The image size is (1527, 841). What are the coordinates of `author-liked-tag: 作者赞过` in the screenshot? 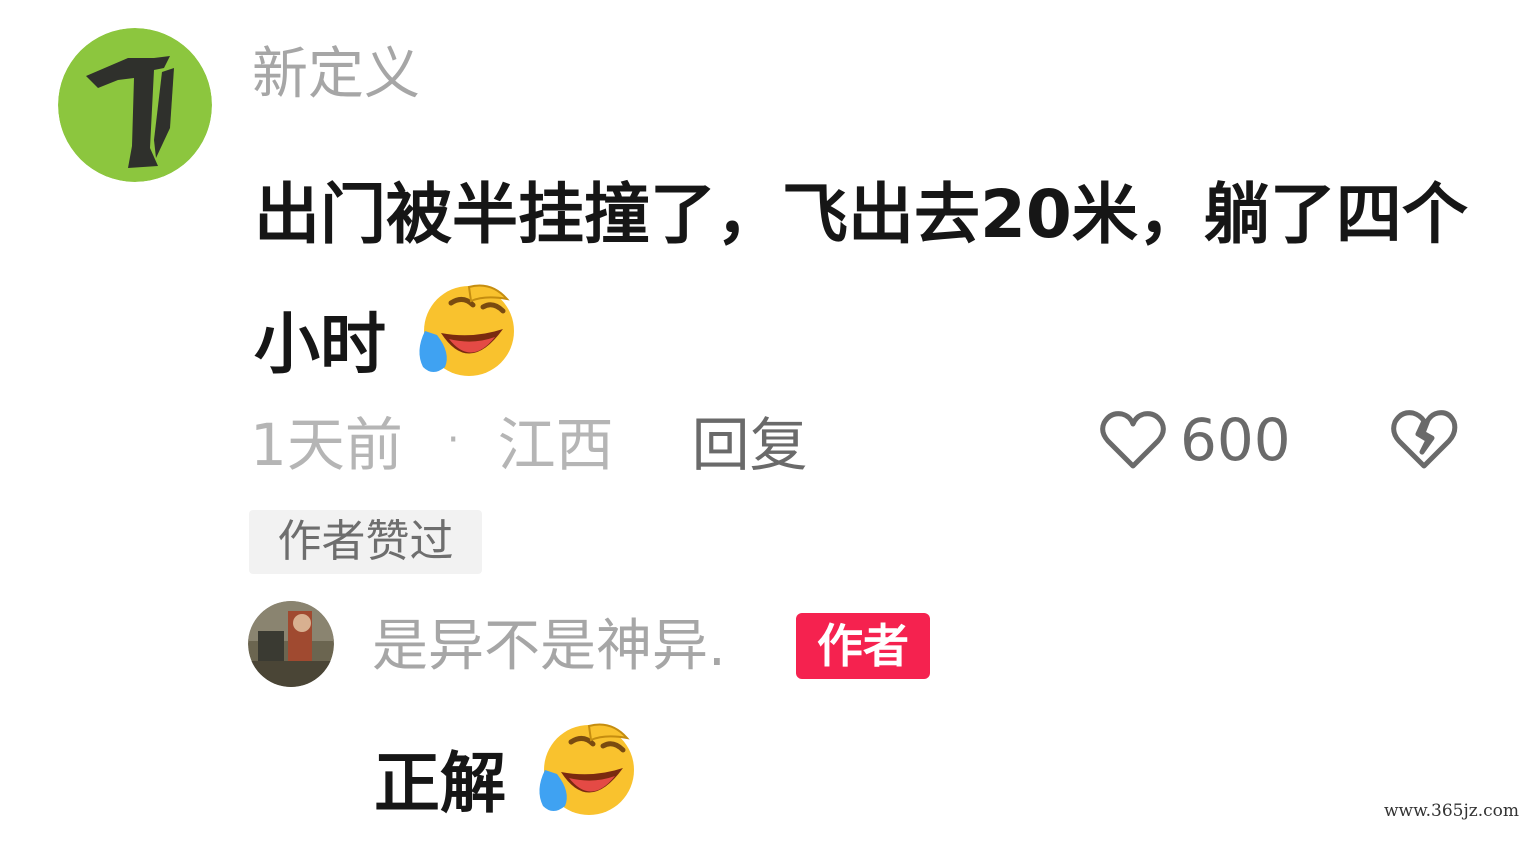 It's located at (365, 542).